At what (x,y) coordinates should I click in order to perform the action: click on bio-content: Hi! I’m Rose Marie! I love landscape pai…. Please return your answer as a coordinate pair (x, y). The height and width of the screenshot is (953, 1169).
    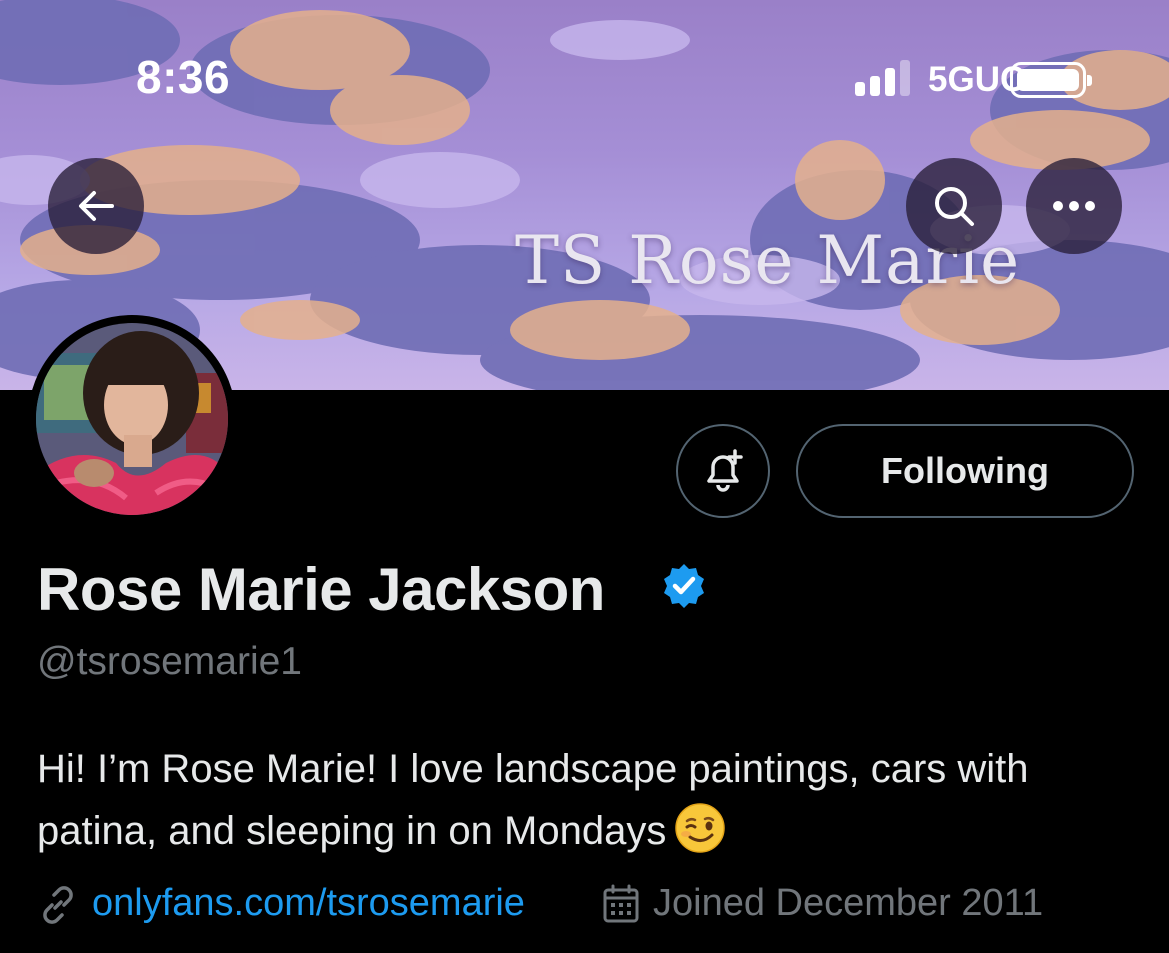
    Looking at the image, I should click on (533, 800).